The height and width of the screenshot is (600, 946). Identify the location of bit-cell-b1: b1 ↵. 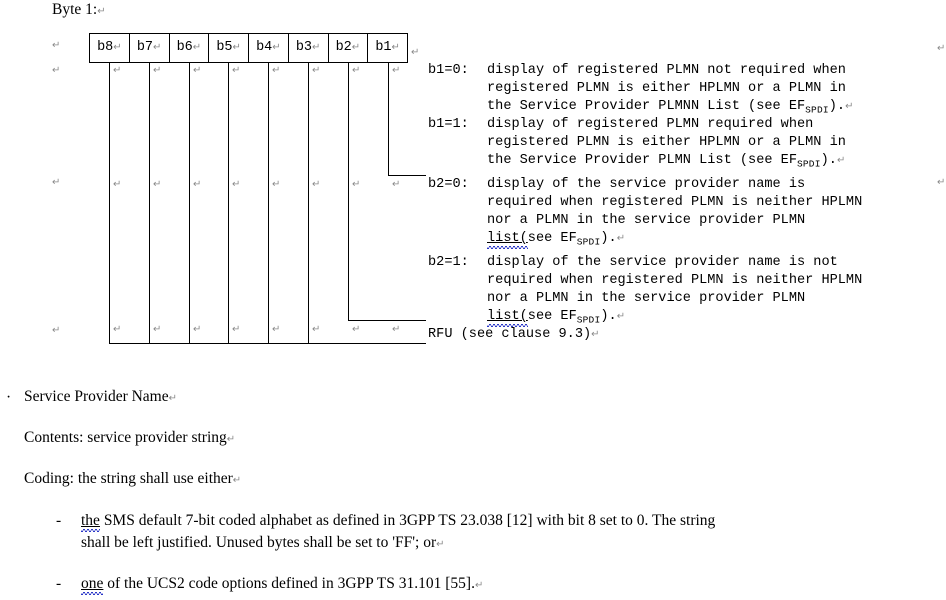
(387, 48).